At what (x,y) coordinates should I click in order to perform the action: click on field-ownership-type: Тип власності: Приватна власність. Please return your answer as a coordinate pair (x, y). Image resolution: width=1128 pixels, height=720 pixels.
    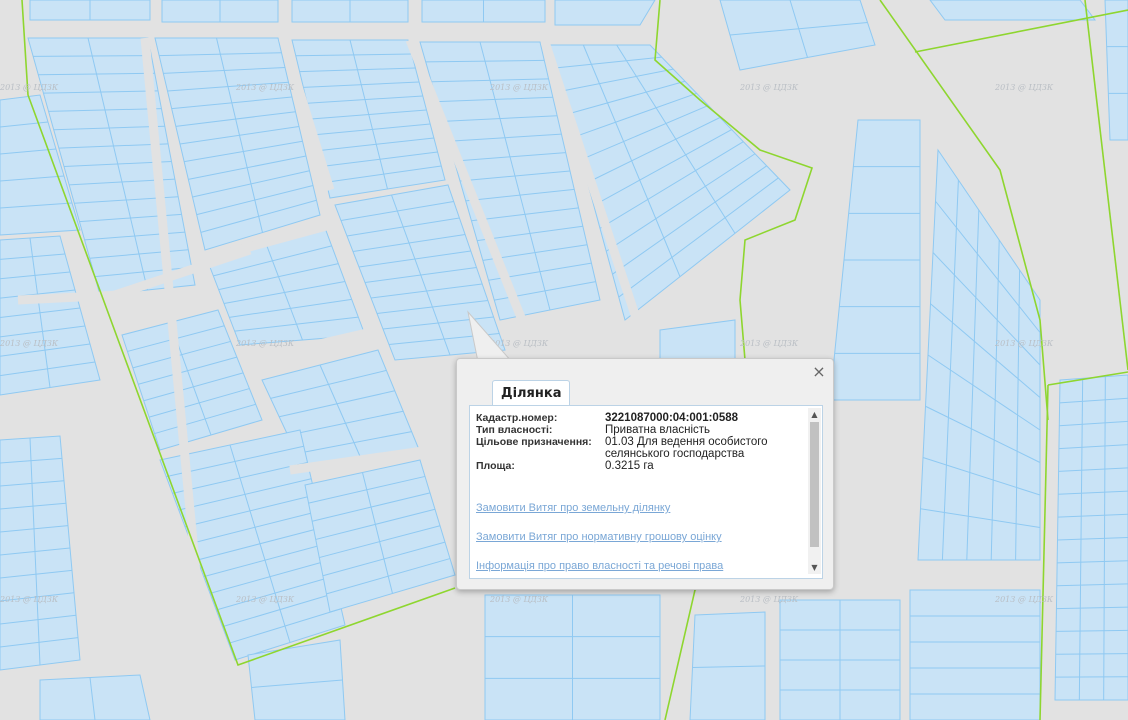
    Looking at the image, I should click on (638, 430).